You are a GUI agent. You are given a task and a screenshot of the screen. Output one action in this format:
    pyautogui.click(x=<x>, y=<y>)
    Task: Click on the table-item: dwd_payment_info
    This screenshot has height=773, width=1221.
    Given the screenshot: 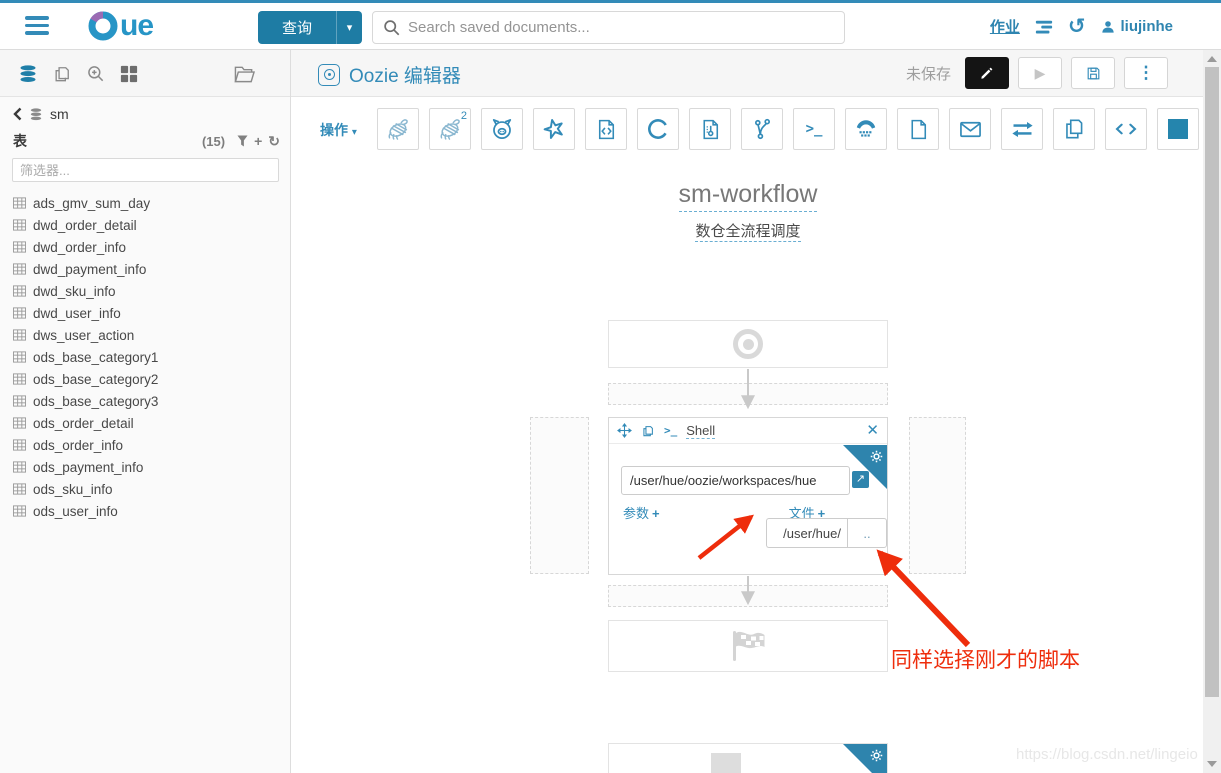 What is the action you would take?
    pyautogui.click(x=149, y=269)
    